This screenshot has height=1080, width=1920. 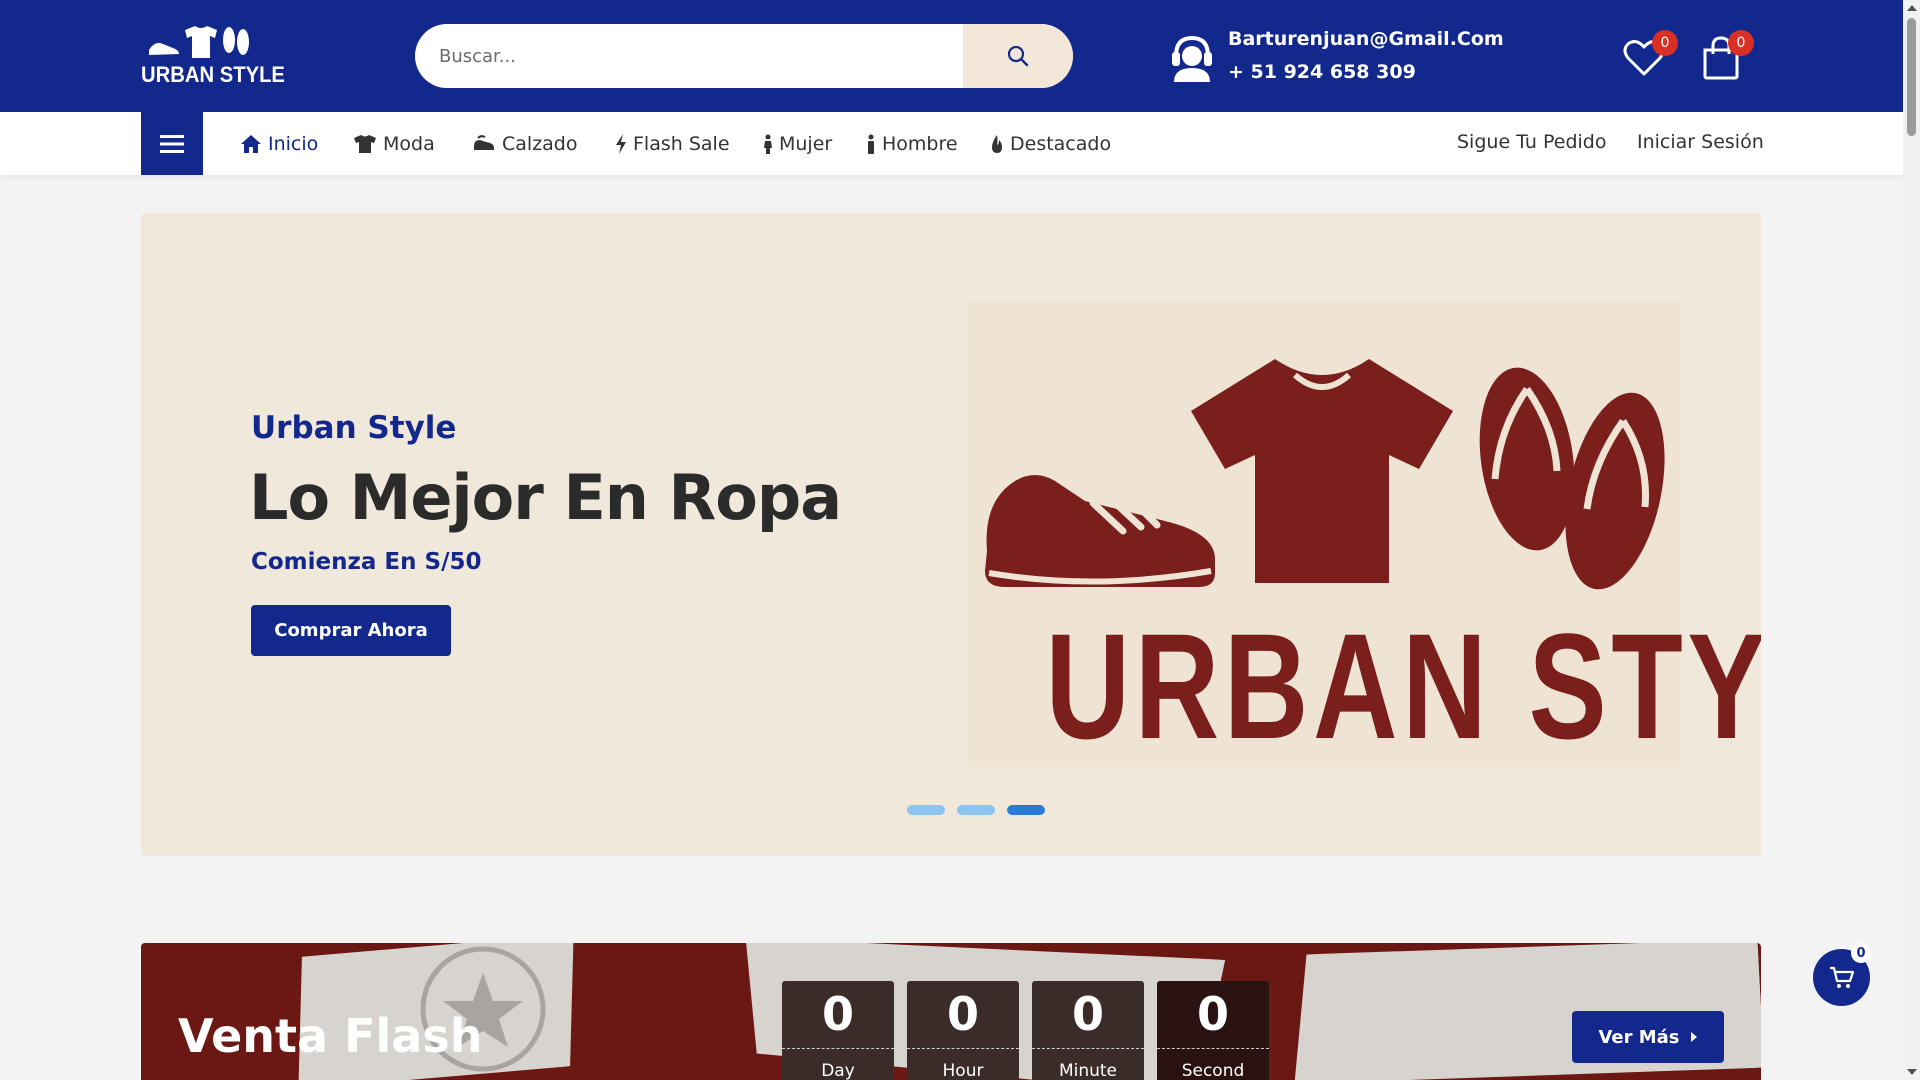 I want to click on logo-text: URBAN STYLE, so click(x=213, y=74).